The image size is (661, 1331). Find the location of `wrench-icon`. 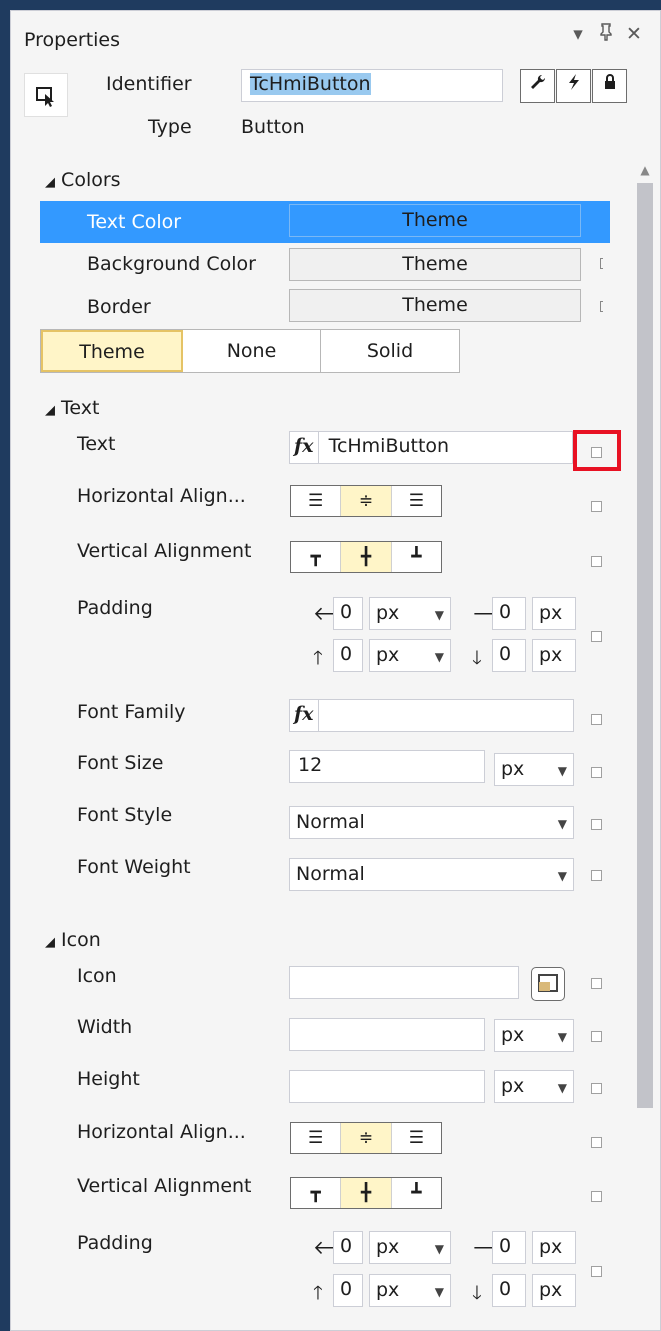

wrench-icon is located at coordinates (537, 86).